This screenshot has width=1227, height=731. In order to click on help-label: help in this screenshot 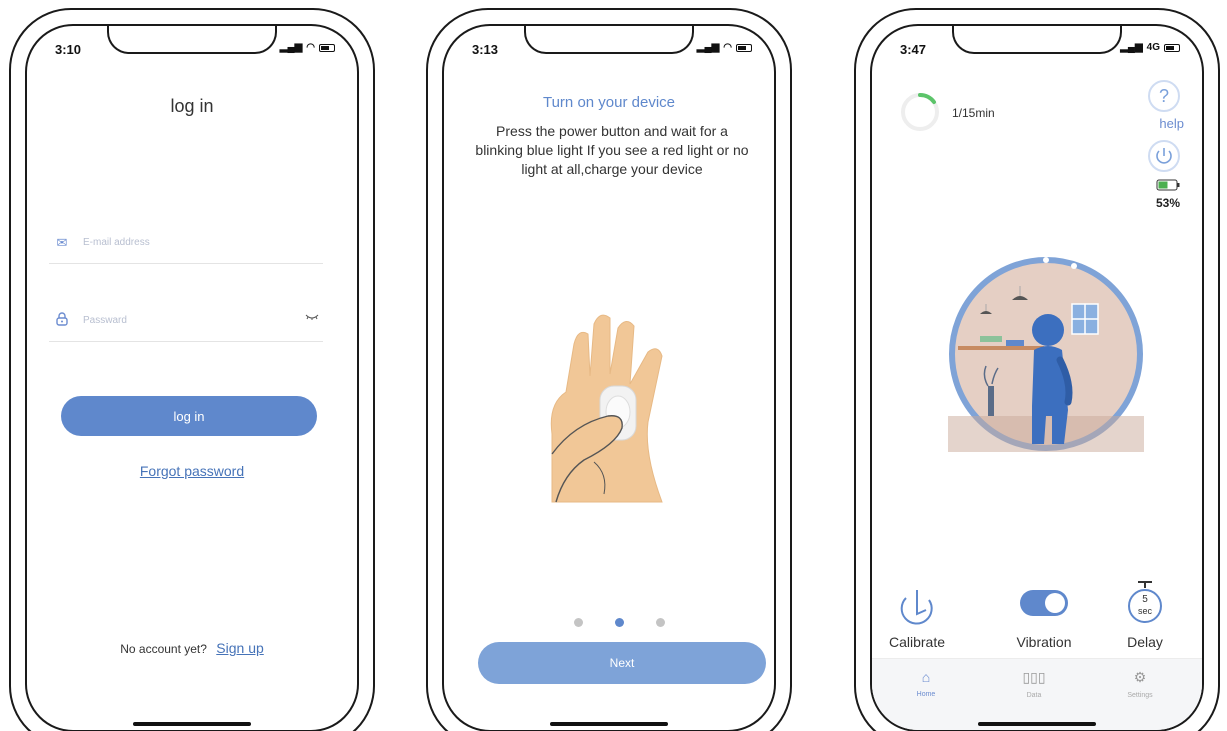, I will do `click(1171, 123)`.